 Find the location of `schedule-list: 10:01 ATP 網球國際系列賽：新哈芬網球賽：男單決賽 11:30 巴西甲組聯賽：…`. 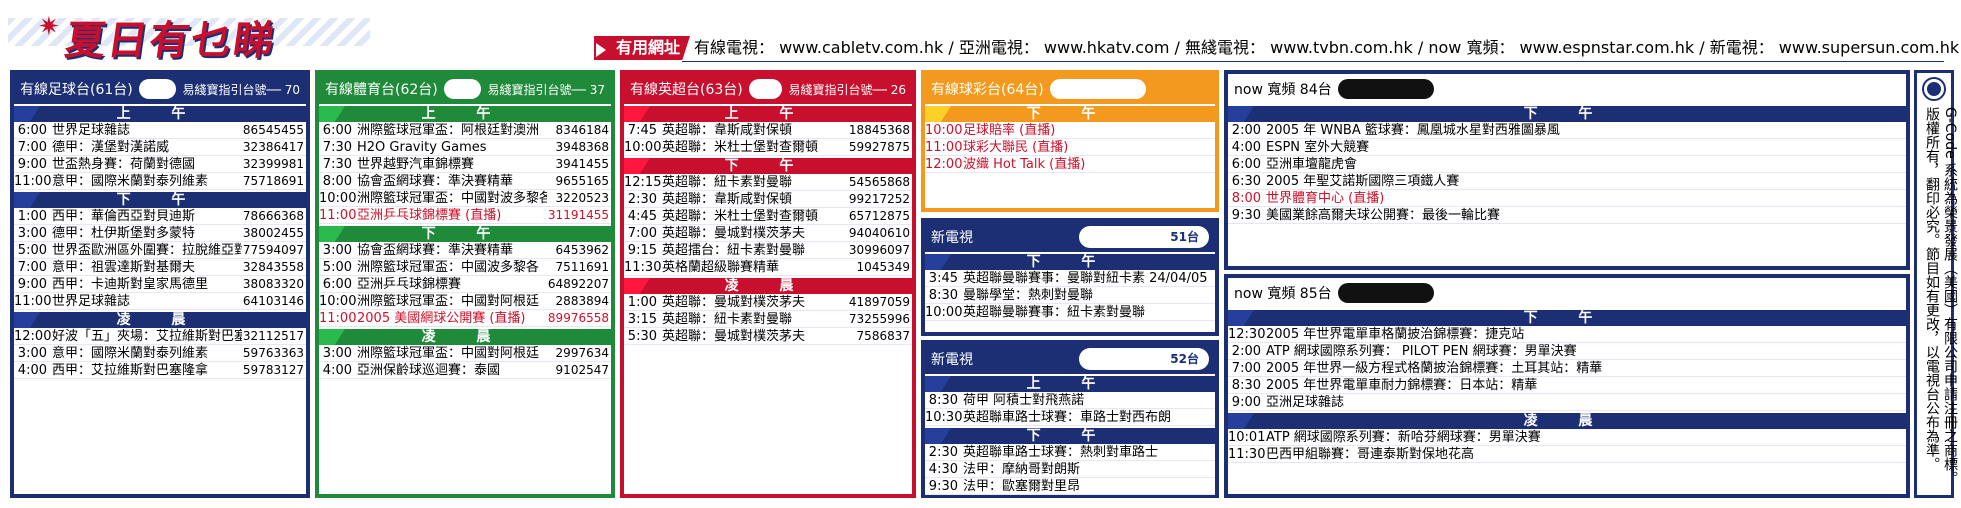

schedule-list: 10:01 ATP 網球國際系列賽：新哈芬網球賽：男單決賽 11:30 巴西甲組聯賽：… is located at coordinates (1567, 446).